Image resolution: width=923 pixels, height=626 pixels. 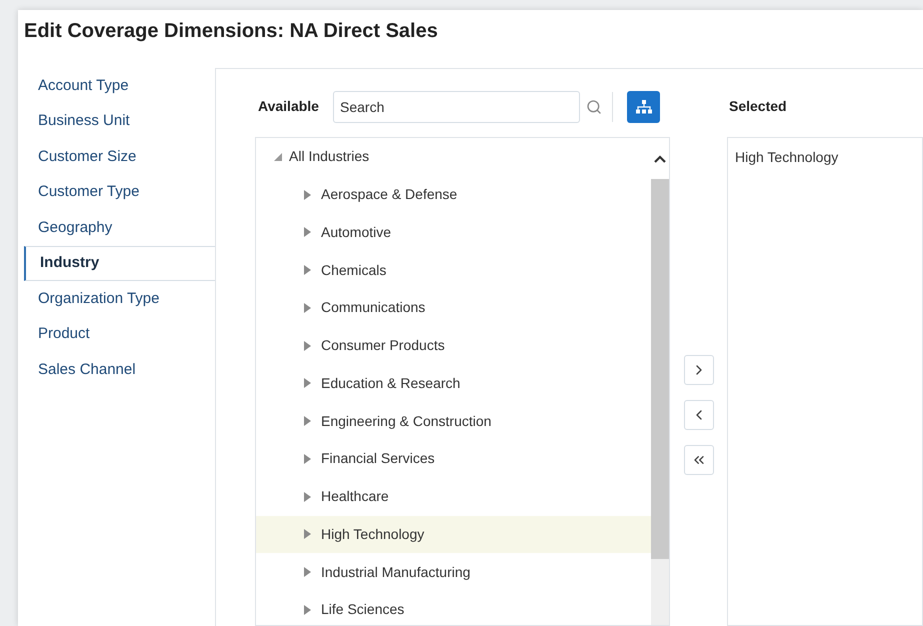 I want to click on tree-row: Industrial Manufacturing, so click(x=453, y=572).